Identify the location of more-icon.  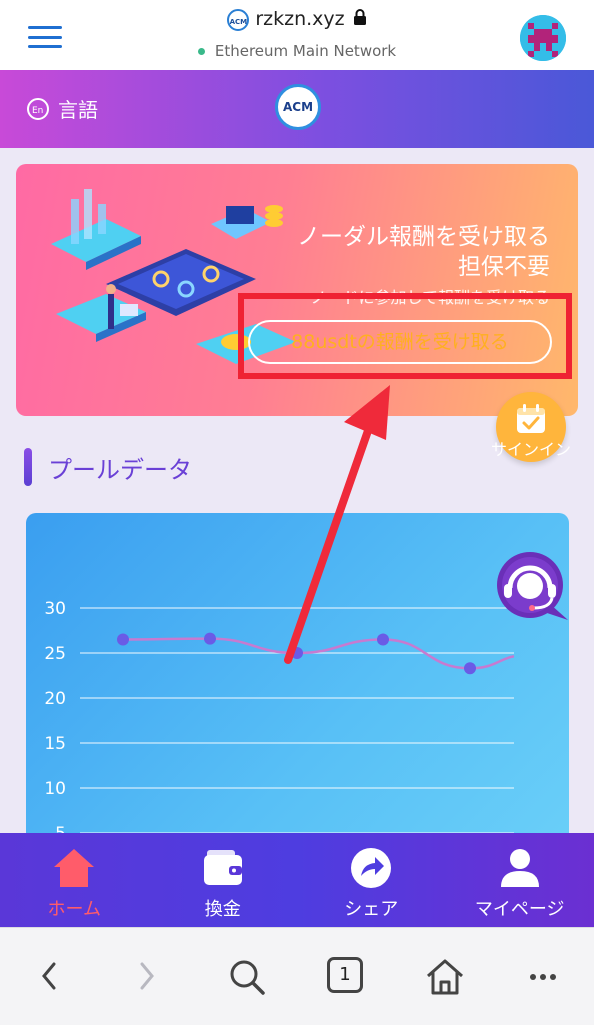
(543, 977).